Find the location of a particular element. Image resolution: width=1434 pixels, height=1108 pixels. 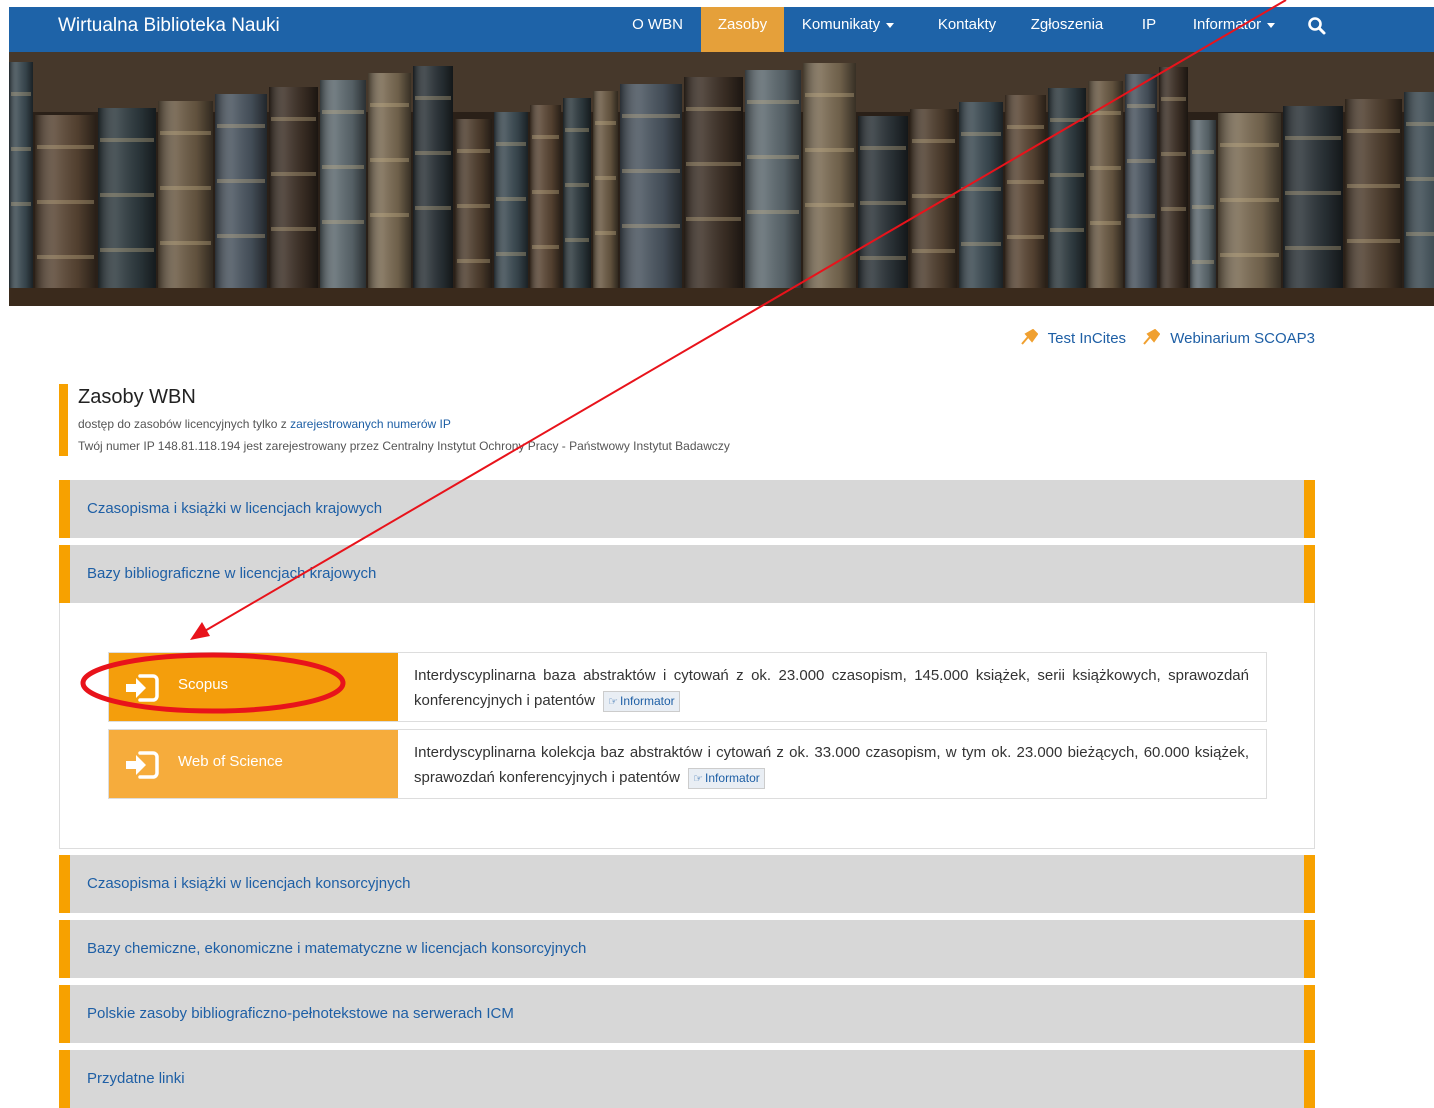

brand-link: Wirtualna Biblioteka Nauki is located at coordinates (169, 26).